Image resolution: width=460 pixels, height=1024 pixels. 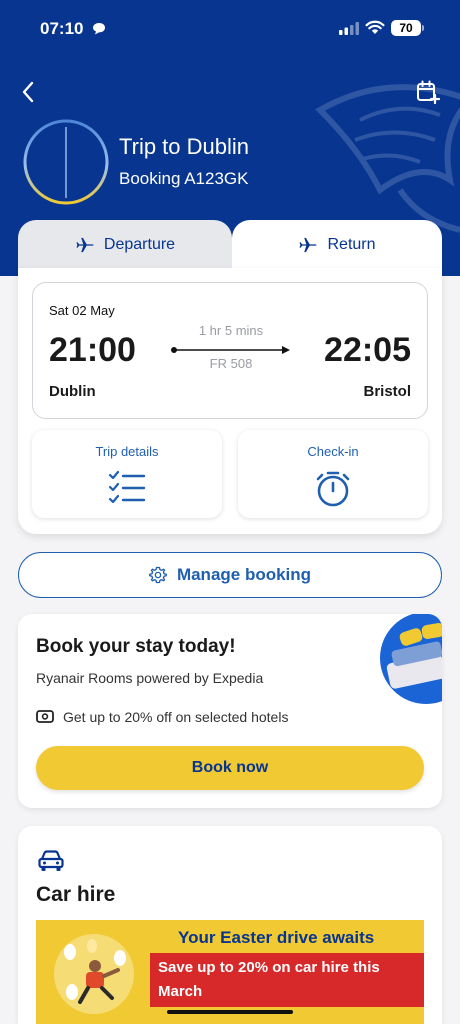 I want to click on checklist-icon, so click(x=127, y=487).